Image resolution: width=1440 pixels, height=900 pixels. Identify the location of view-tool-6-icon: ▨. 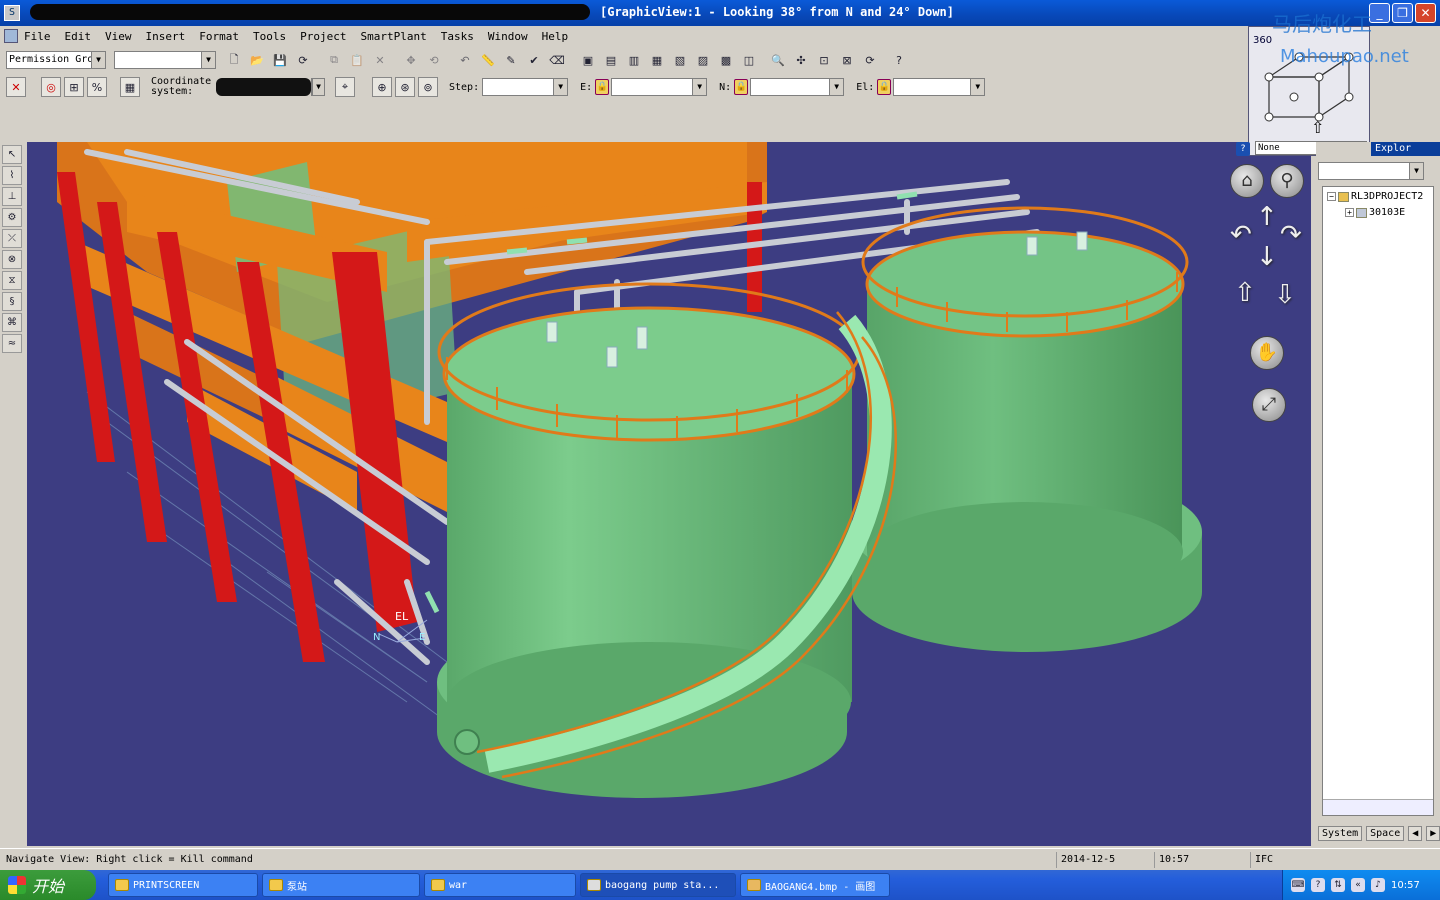
(703, 60).